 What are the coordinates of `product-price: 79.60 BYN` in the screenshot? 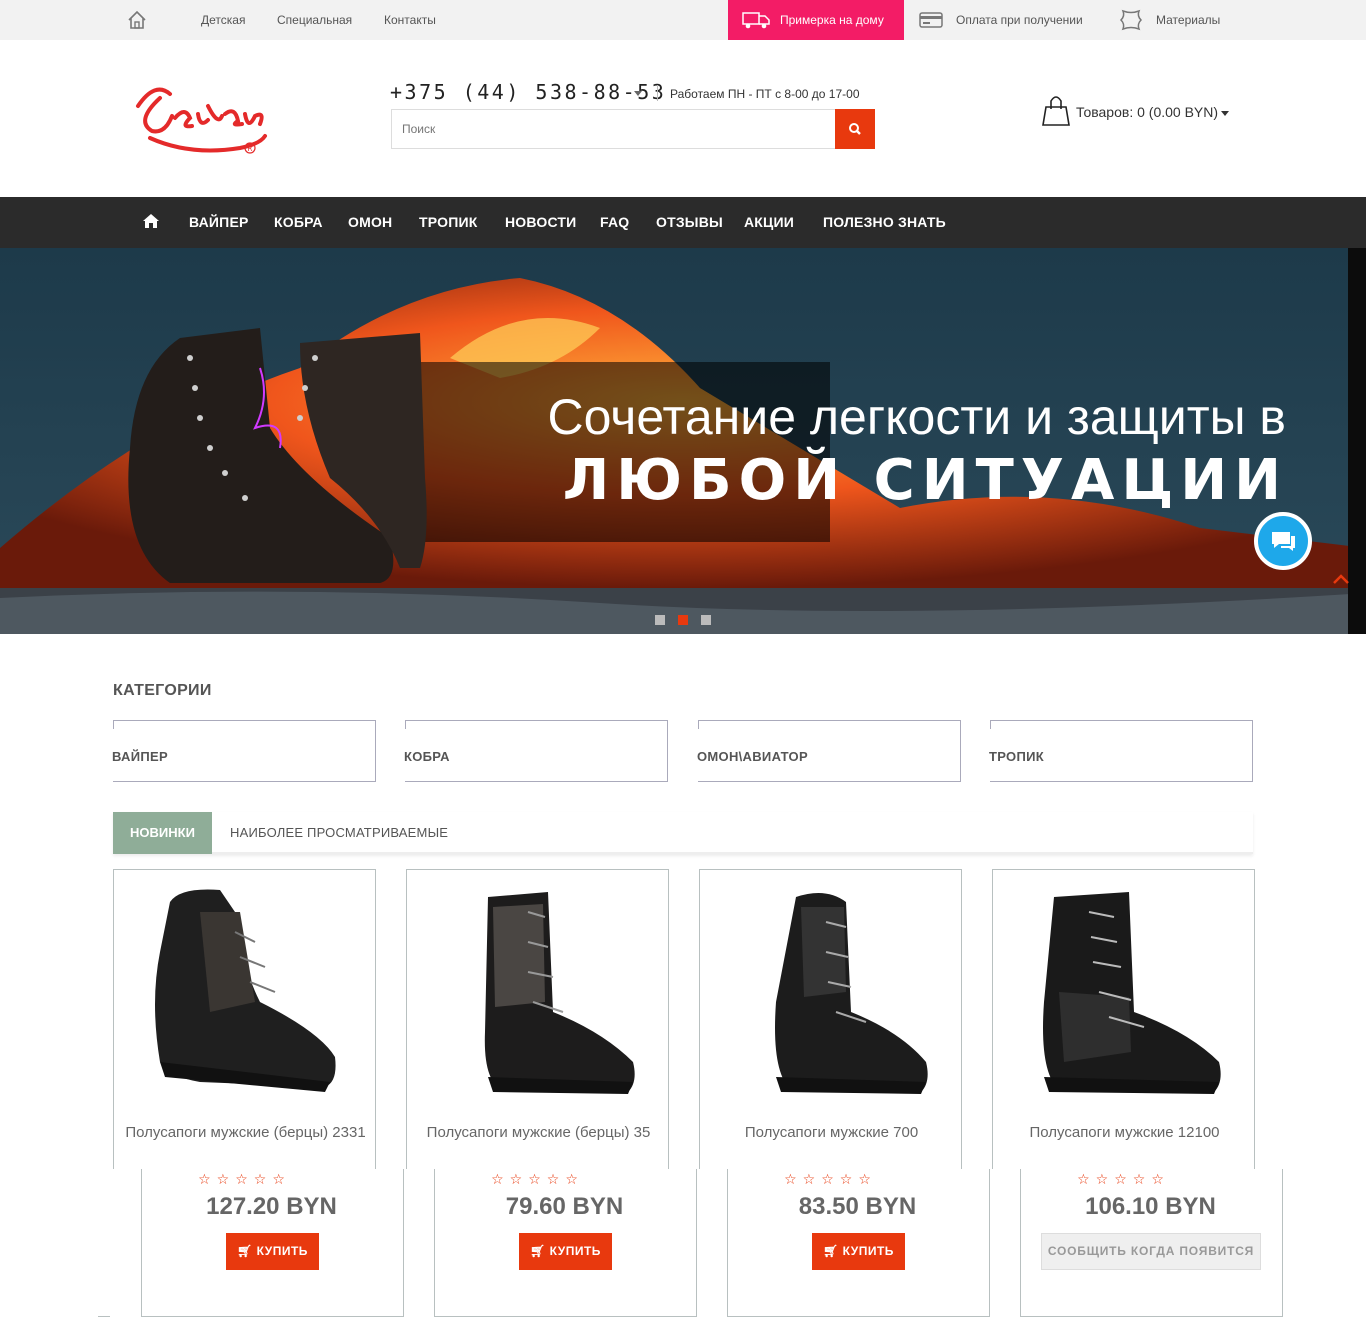 It's located at (564, 1206).